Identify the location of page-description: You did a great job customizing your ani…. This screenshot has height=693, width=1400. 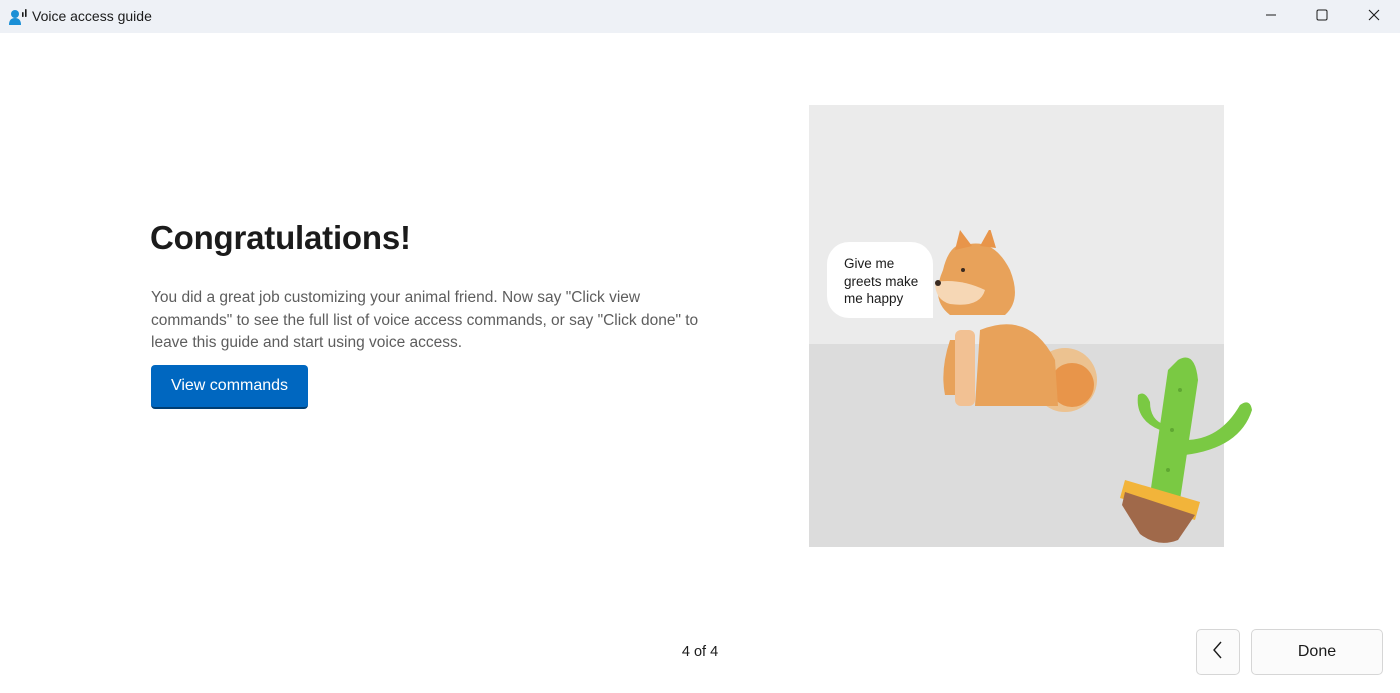
(425, 320).